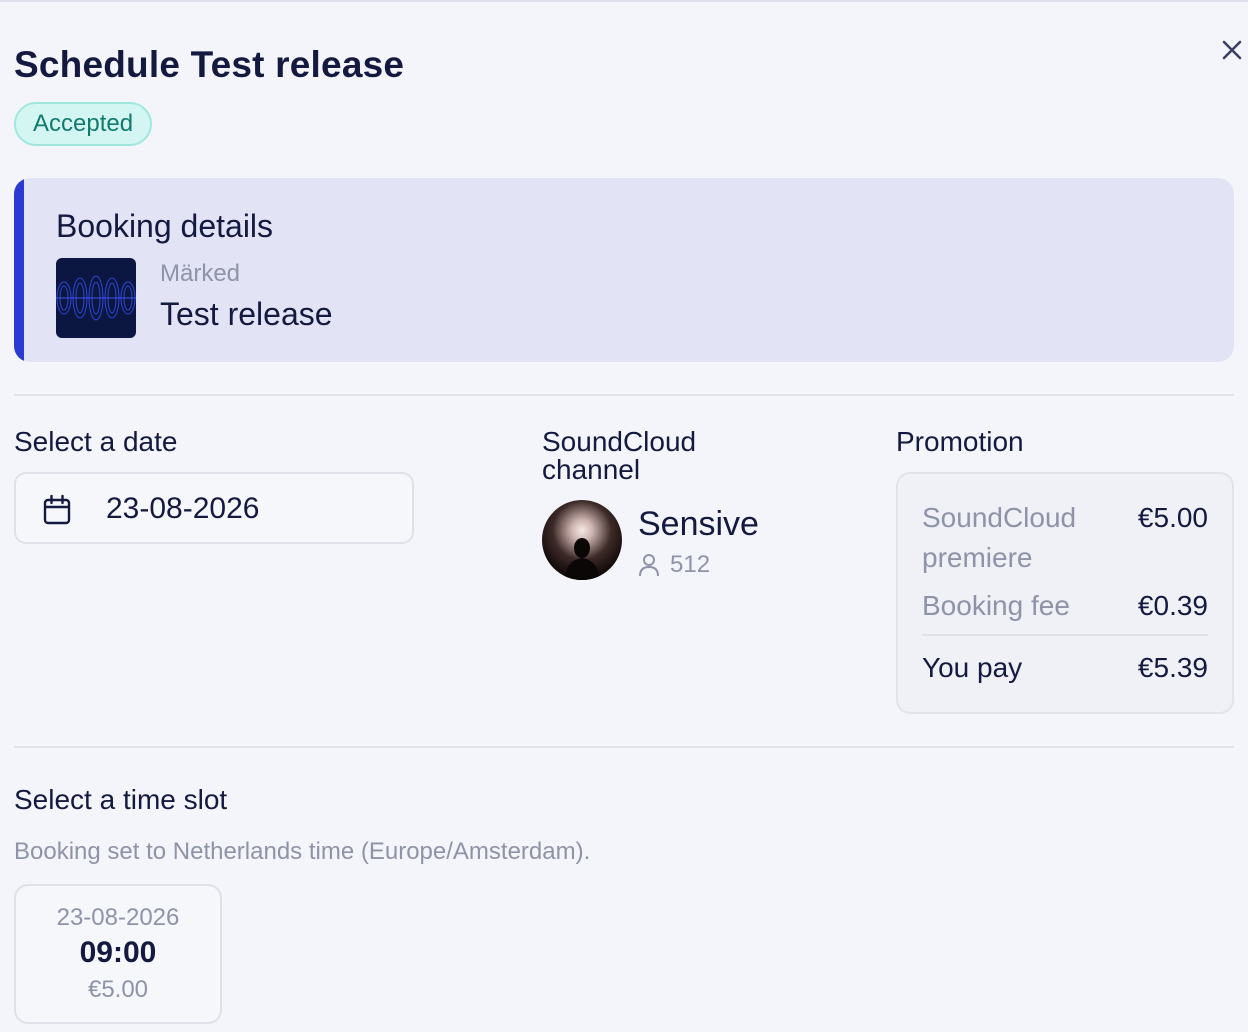  I want to click on channel-label: SoundCloud channel, so click(619, 456).